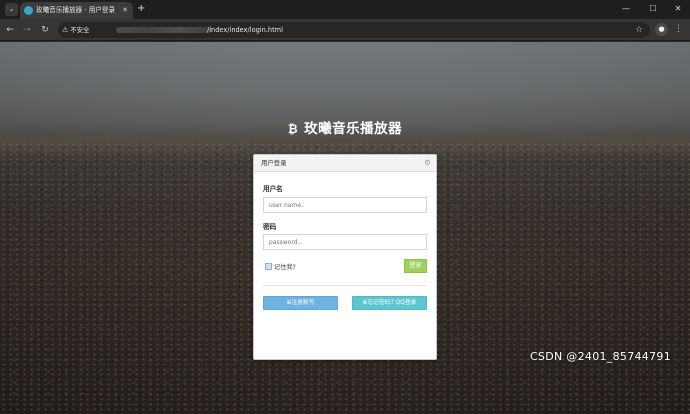 The width and height of the screenshot is (690, 414). What do you see at coordinates (678, 9) in the screenshot?
I see `window-close-icon: ✕` at bounding box center [678, 9].